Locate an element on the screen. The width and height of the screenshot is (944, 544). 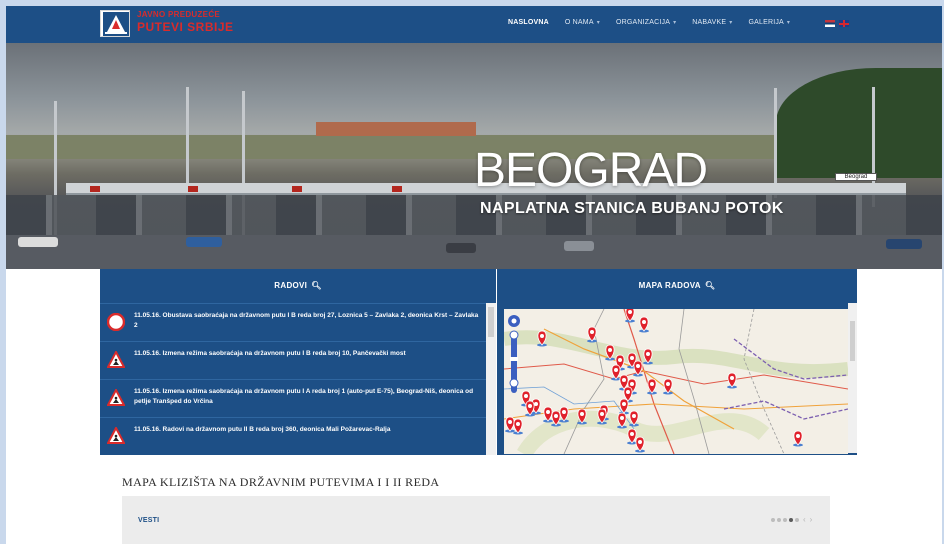
vesti-pager: ‹ › is located at coordinates (791, 520).